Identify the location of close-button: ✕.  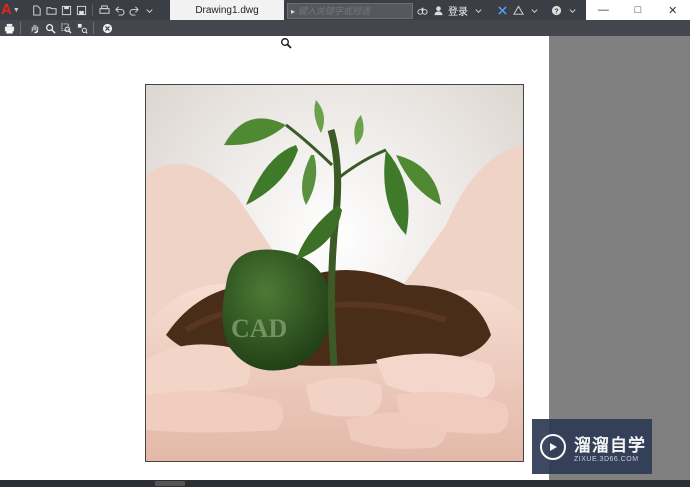
(672, 10).